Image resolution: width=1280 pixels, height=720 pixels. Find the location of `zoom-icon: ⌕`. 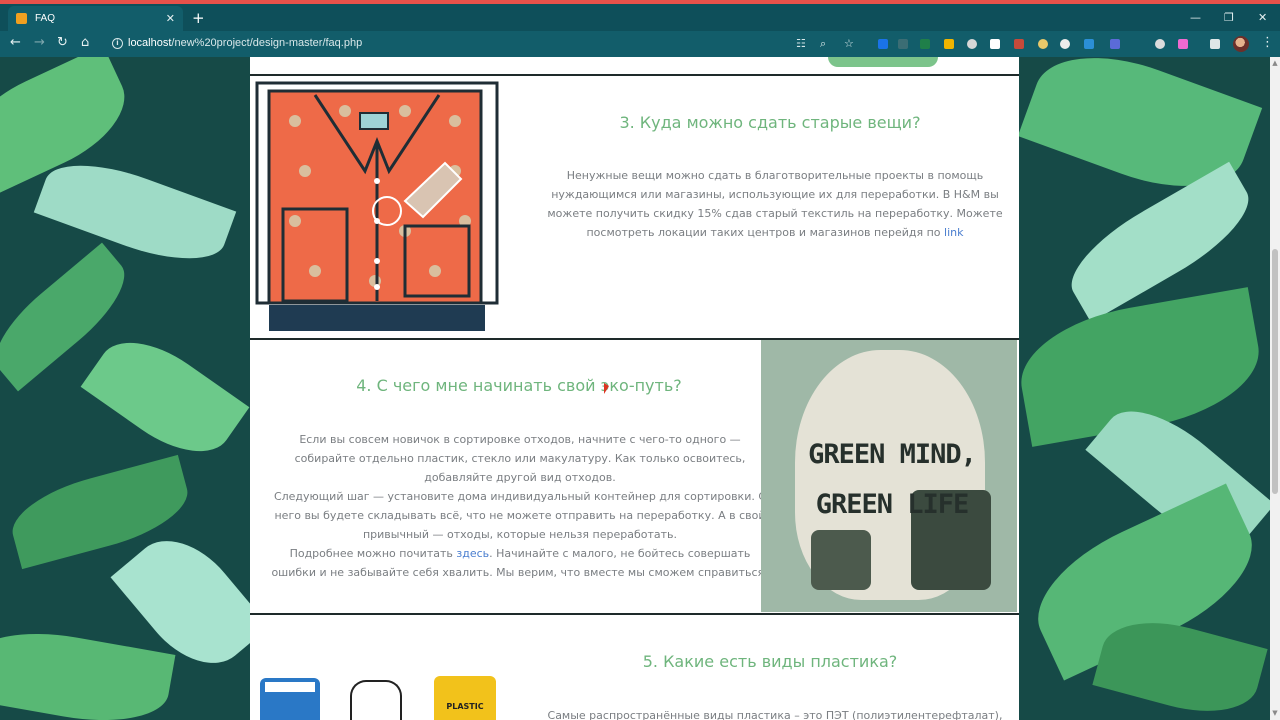

zoom-icon: ⌕ is located at coordinates (823, 44).